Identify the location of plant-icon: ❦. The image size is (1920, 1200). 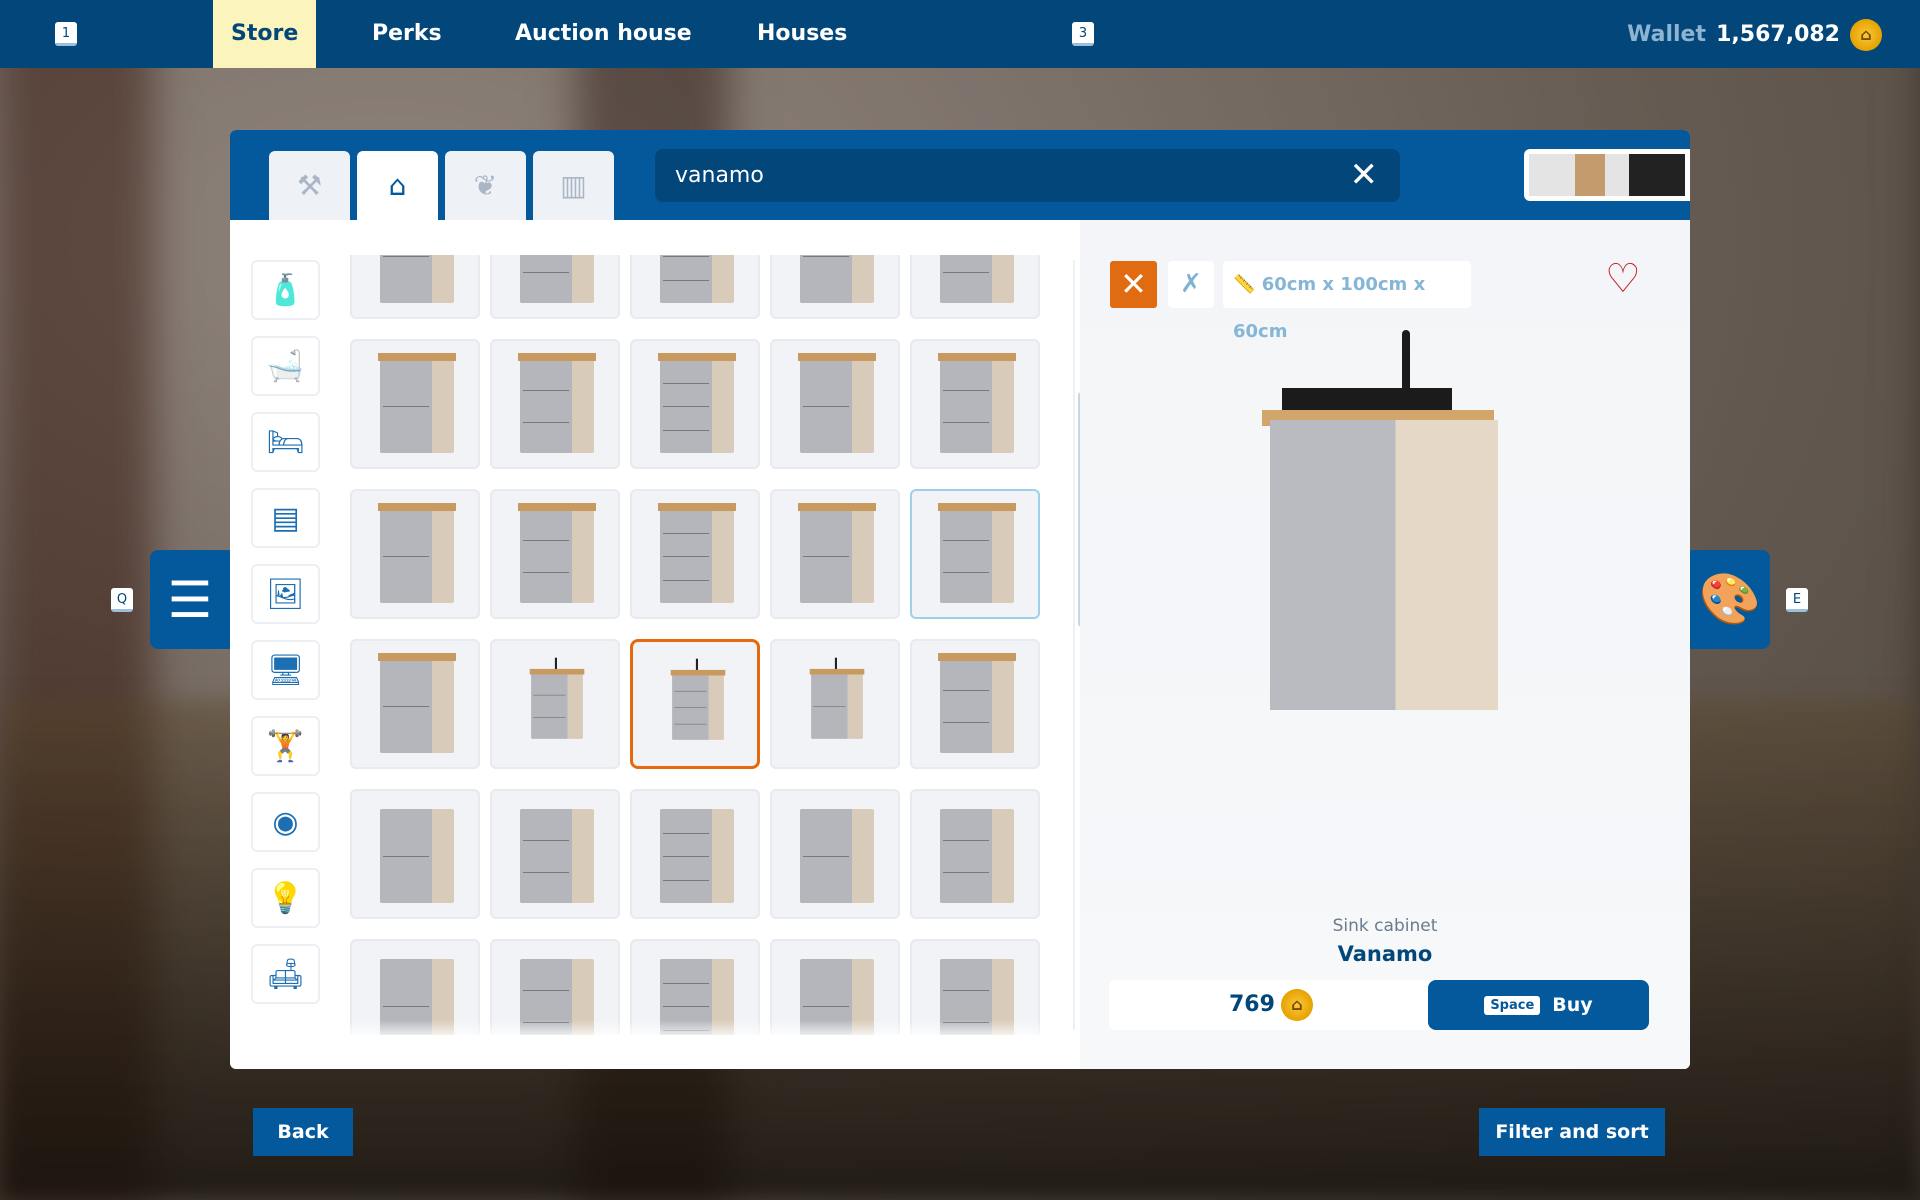
(485, 185).